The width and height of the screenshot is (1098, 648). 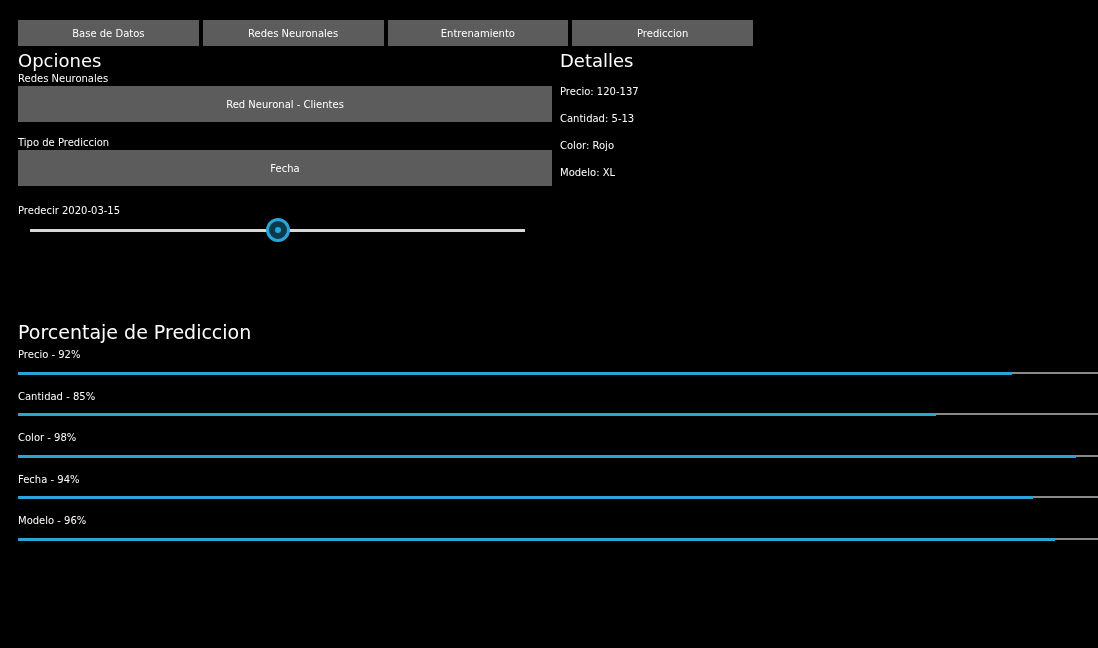 What do you see at coordinates (53, 521) in the screenshot?
I see `progress-label: Modelo - 96%` at bounding box center [53, 521].